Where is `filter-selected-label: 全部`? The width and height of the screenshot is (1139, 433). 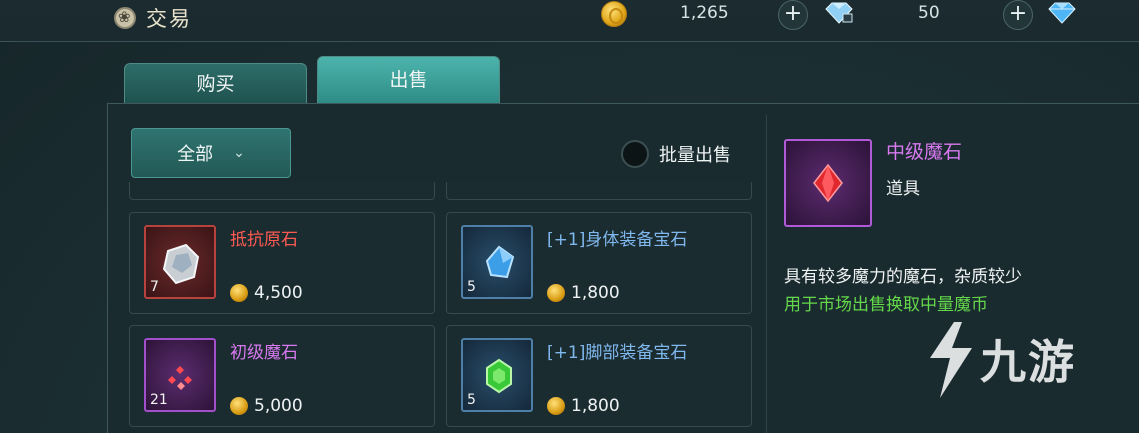
filter-selected-label: 全部 is located at coordinates (195, 154).